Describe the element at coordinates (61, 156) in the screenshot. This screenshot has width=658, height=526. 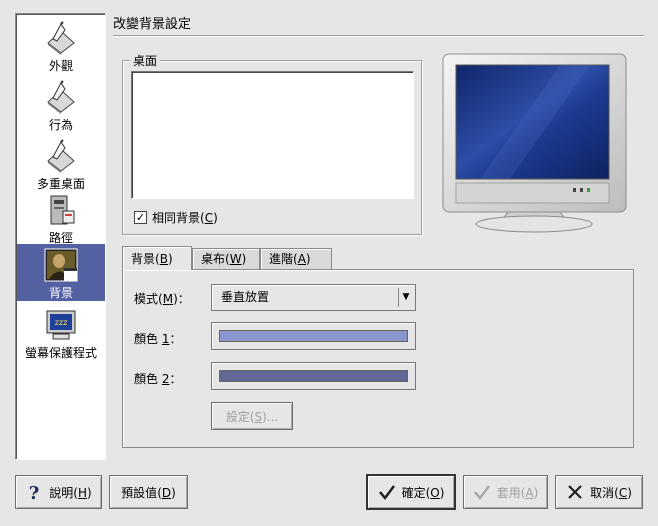
I see `multiple-desktops-icon` at that location.